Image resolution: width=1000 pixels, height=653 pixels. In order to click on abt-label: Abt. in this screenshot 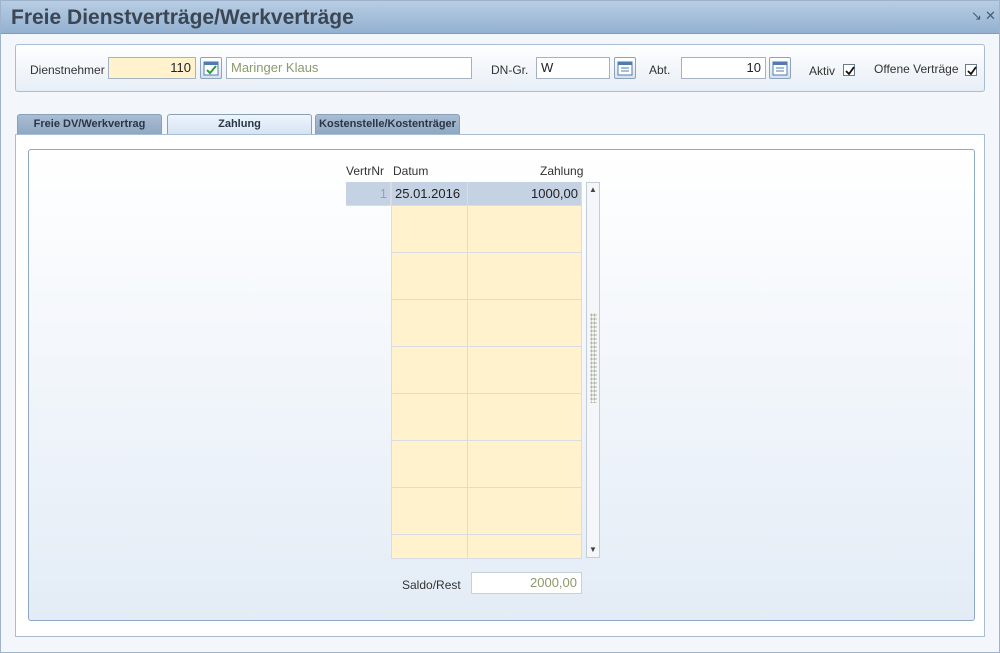, I will do `click(660, 70)`.